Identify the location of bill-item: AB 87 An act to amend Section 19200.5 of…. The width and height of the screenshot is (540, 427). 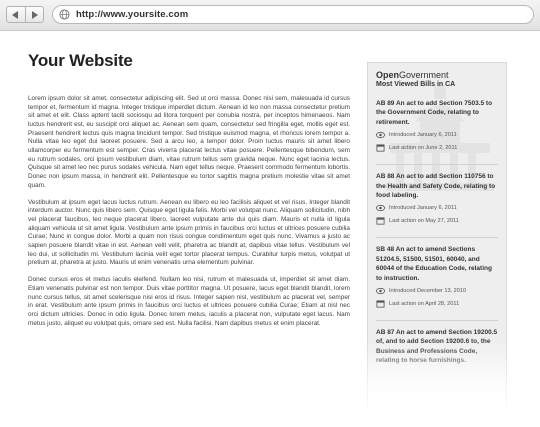
(437, 352).